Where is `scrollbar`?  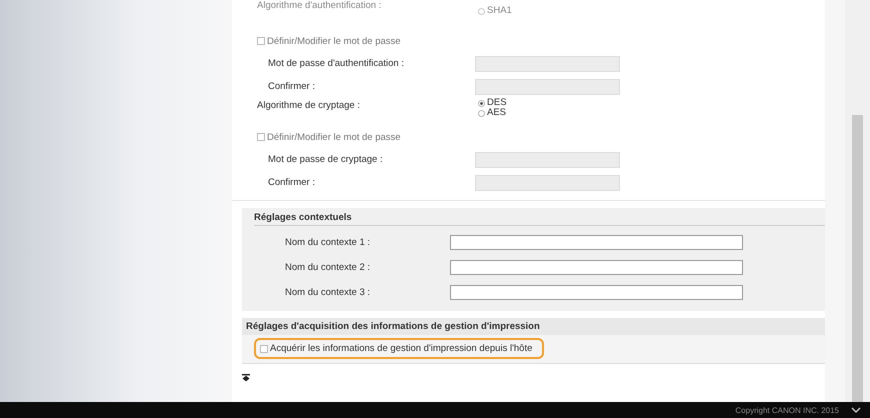
scrollbar is located at coordinates (857, 201).